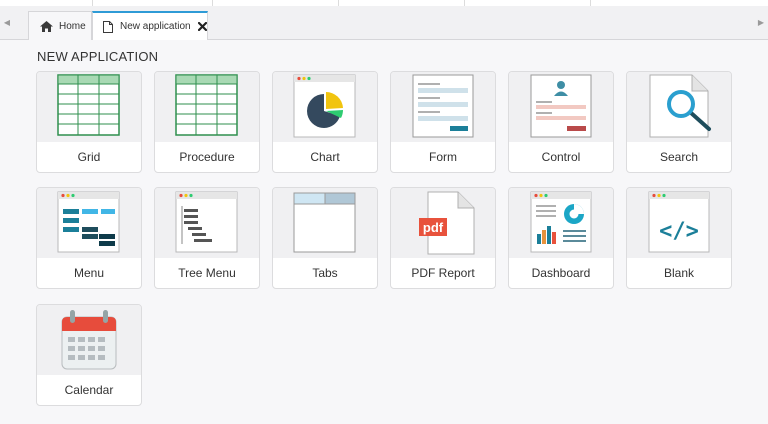 Image resolution: width=768 pixels, height=424 pixels. I want to click on card-label: Calendar, so click(89, 390).